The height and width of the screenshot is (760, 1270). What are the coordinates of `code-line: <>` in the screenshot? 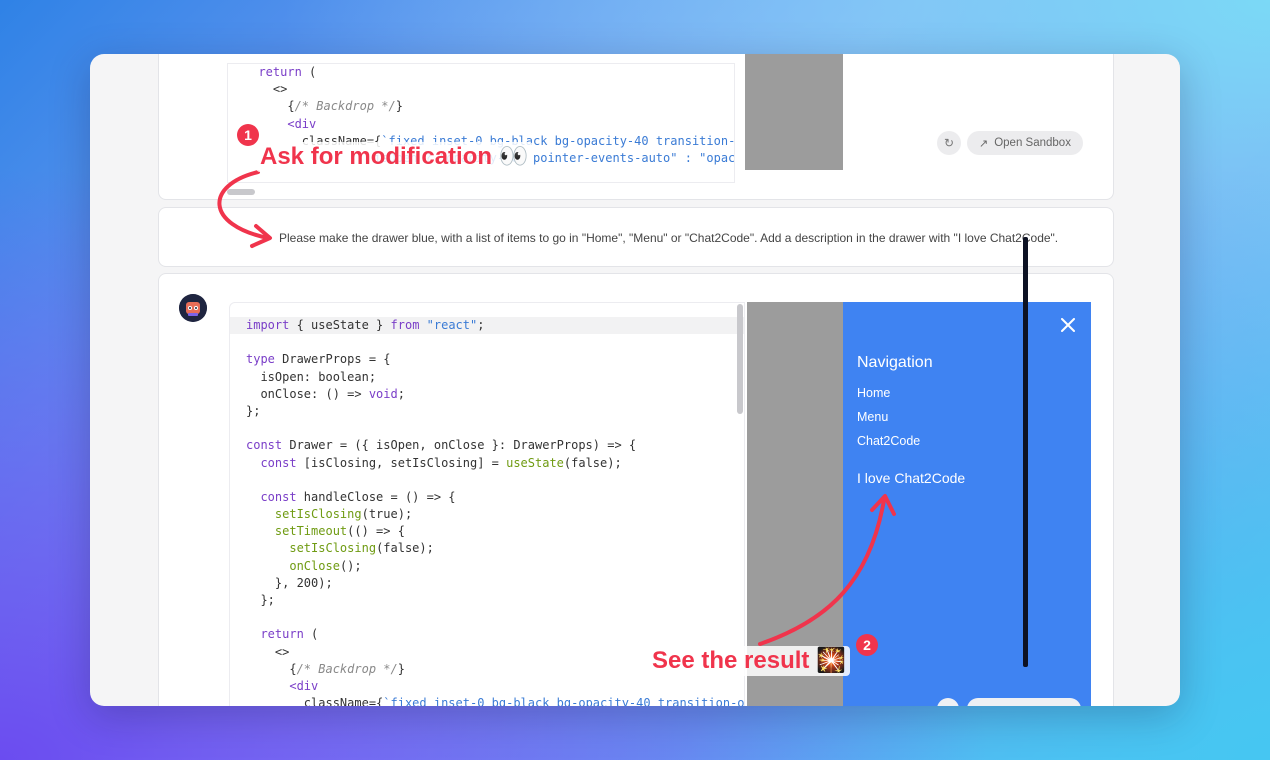 It's located at (481, 89).